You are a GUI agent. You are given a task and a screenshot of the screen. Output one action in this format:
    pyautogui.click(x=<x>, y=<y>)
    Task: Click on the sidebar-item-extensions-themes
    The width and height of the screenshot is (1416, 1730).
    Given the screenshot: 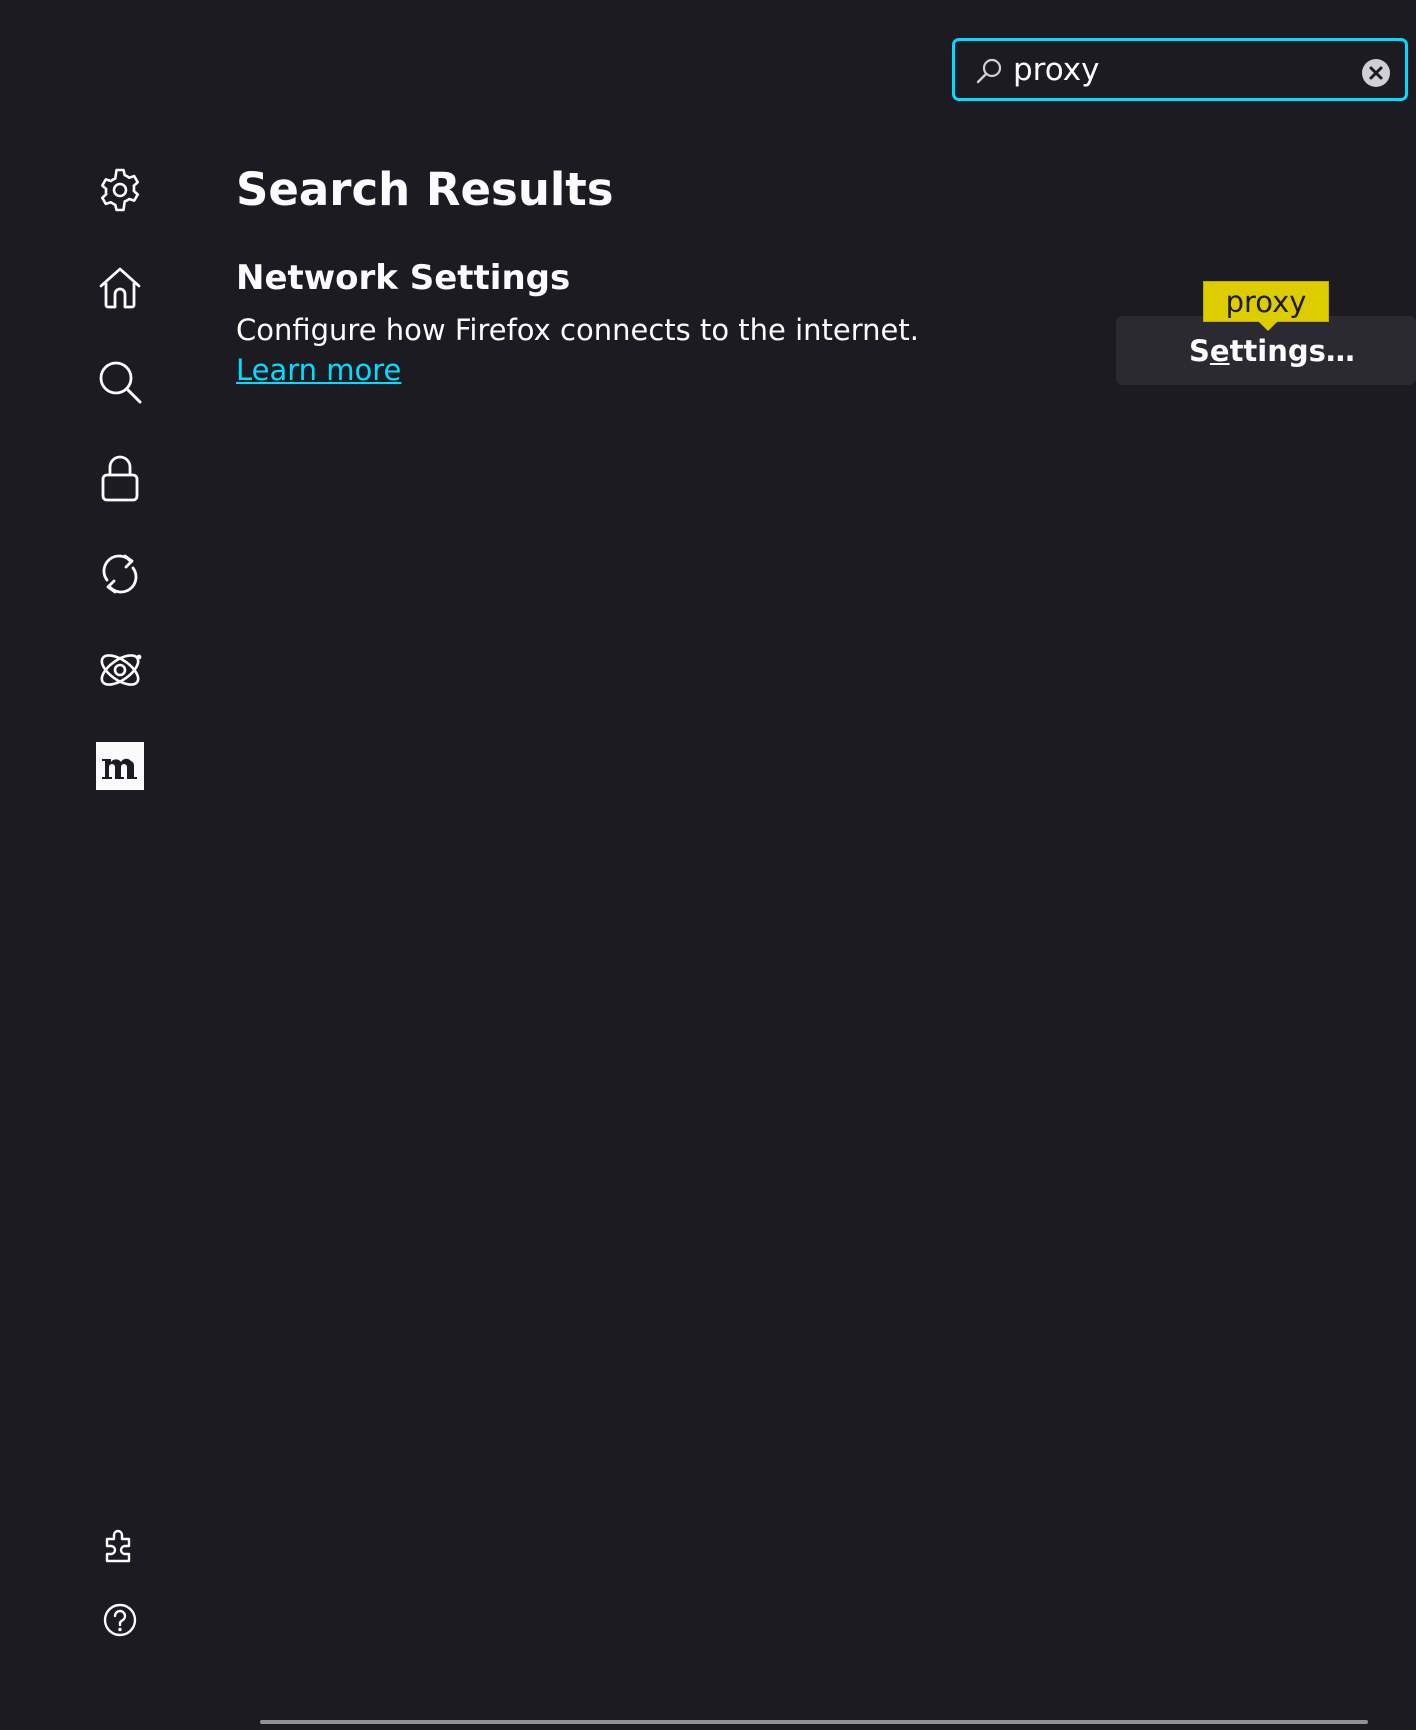 What is the action you would take?
    pyautogui.click(x=120, y=1544)
    